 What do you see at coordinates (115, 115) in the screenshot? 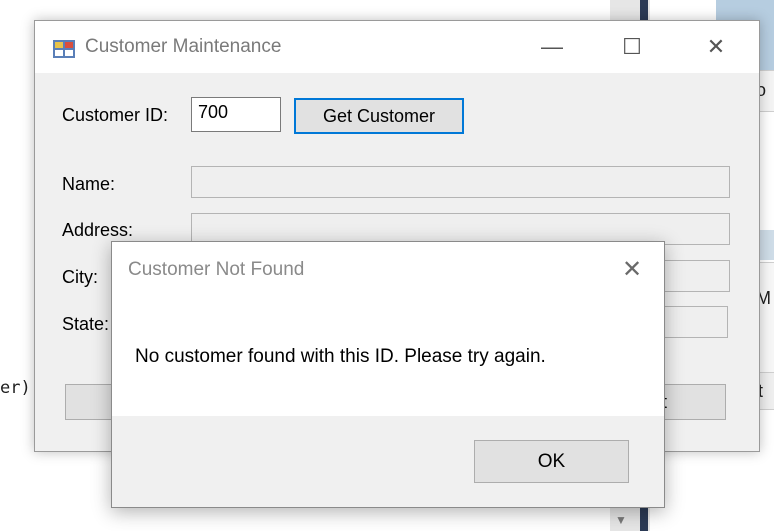
I see `customer-id-label: Customer ID:` at bounding box center [115, 115].